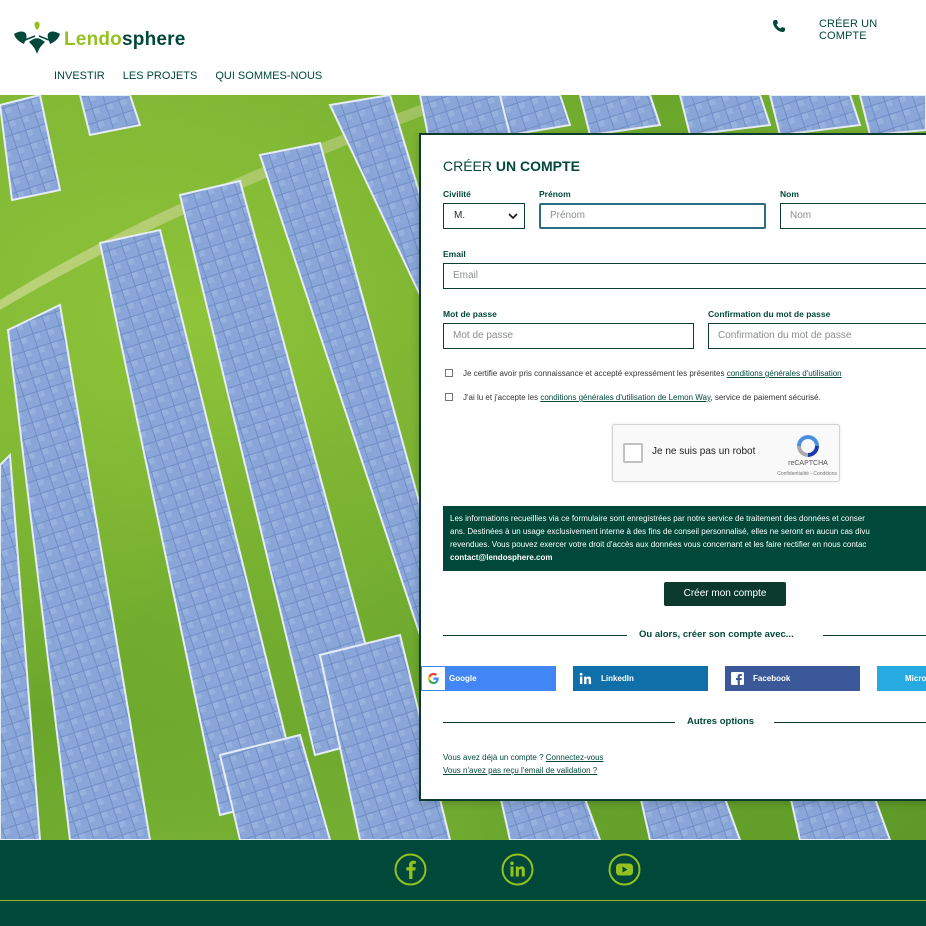 The width and height of the screenshot is (926, 926). I want to click on email-input: Email, so click(684, 276).